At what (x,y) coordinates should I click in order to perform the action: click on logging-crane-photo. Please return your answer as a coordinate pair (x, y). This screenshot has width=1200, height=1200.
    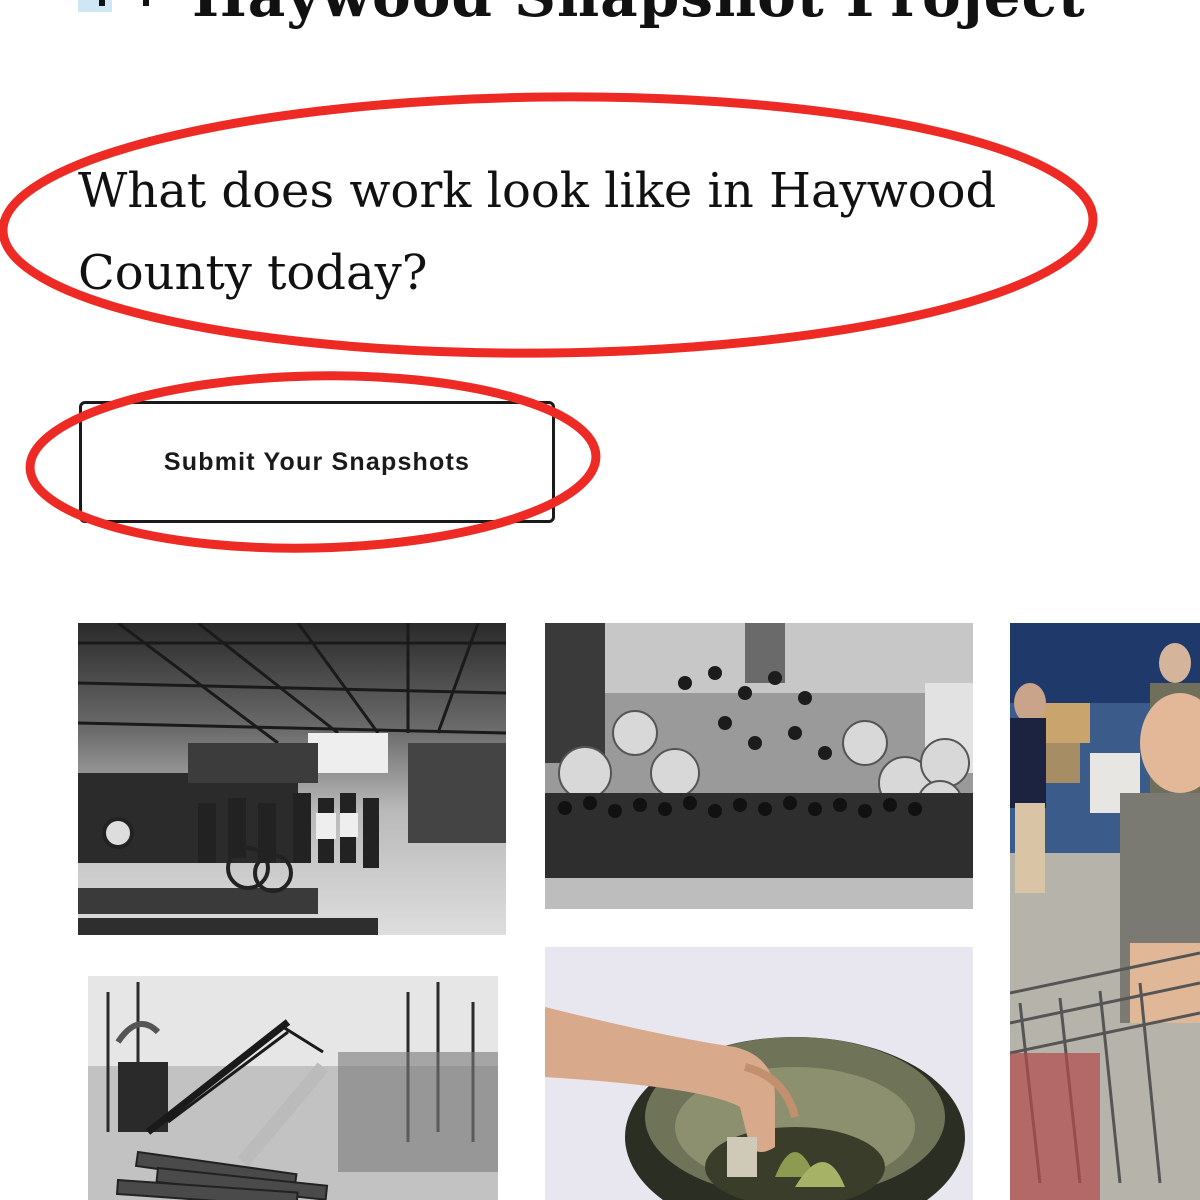
    Looking at the image, I should click on (292, 1086).